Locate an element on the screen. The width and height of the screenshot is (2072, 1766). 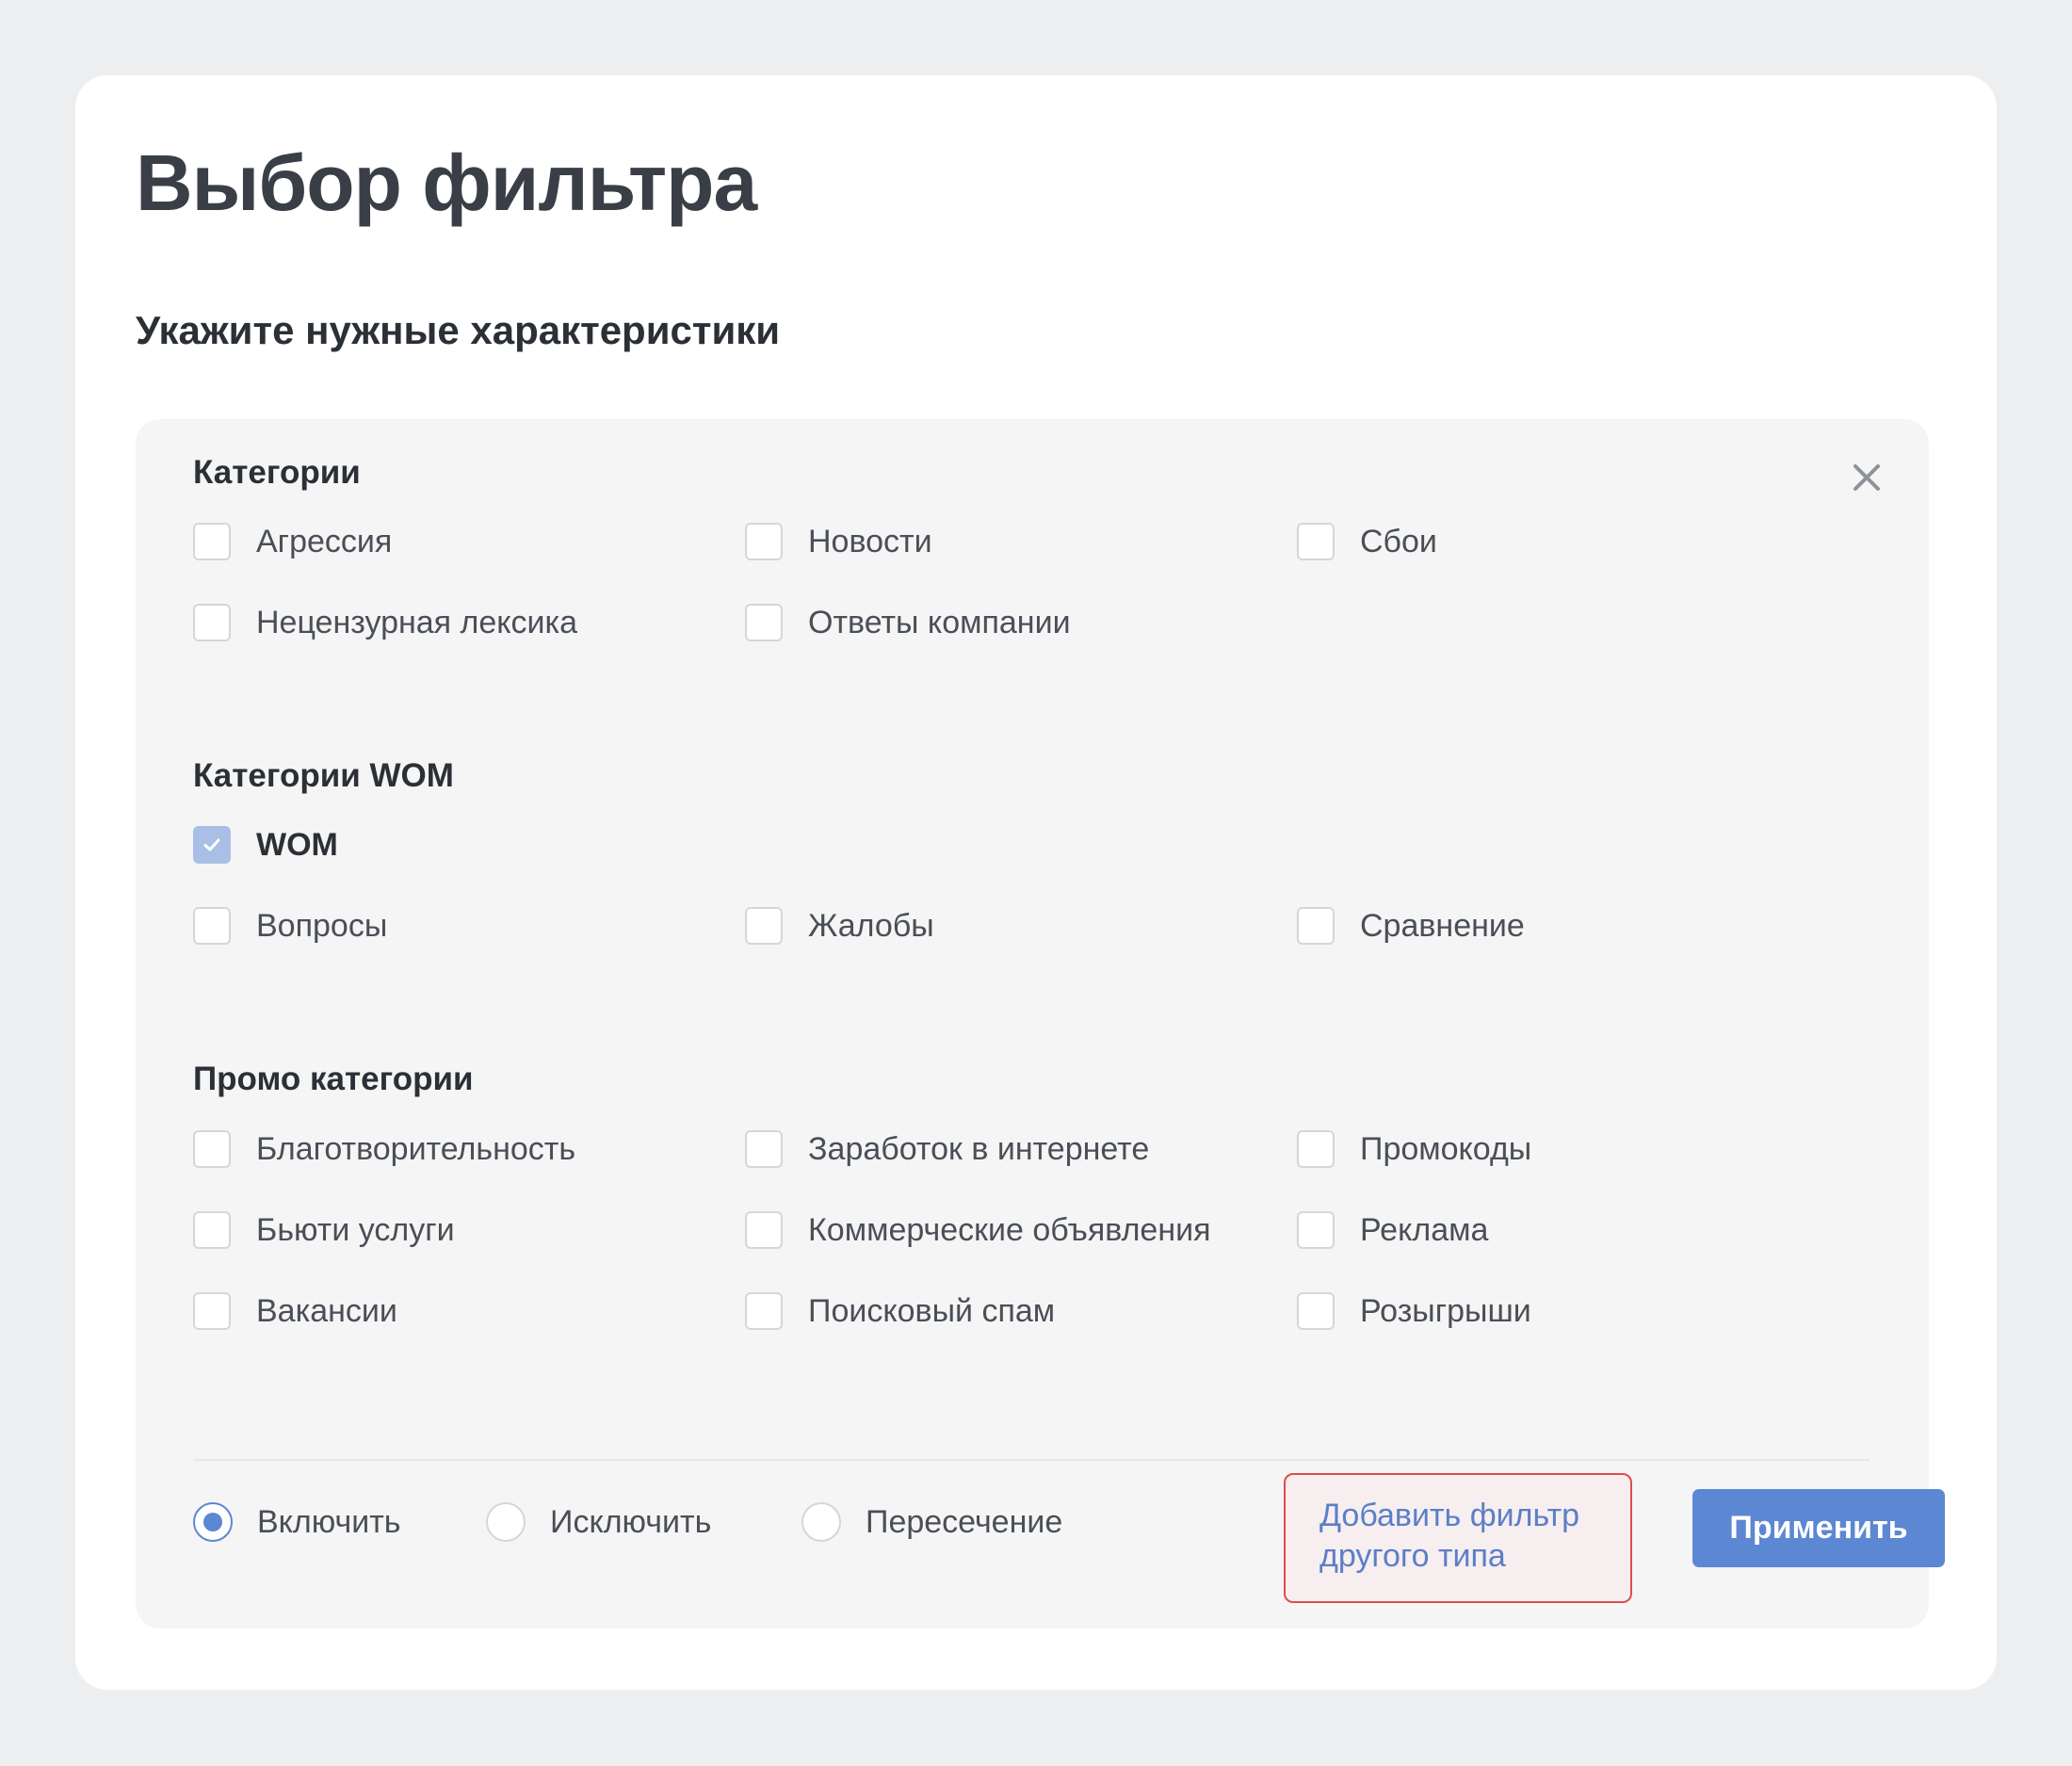
checkbox-checked is located at coordinates (212, 845).